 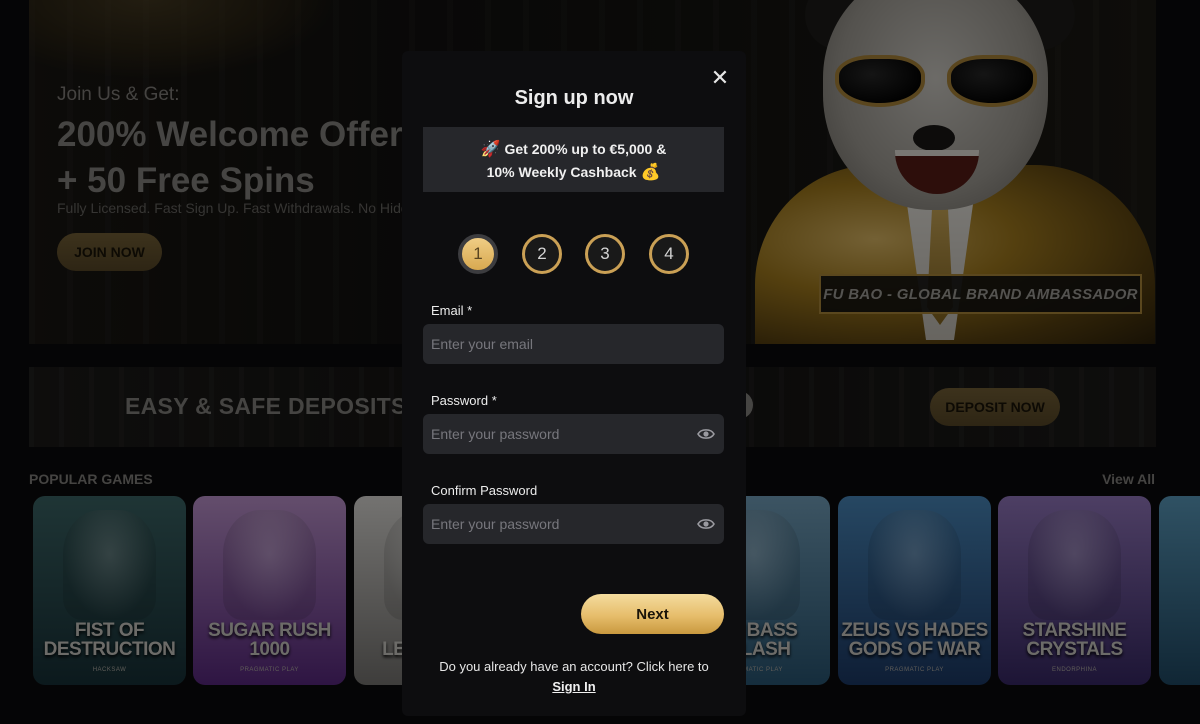 I want to click on promo-text-2: 10% Weekly Cashback, so click(x=561, y=172).